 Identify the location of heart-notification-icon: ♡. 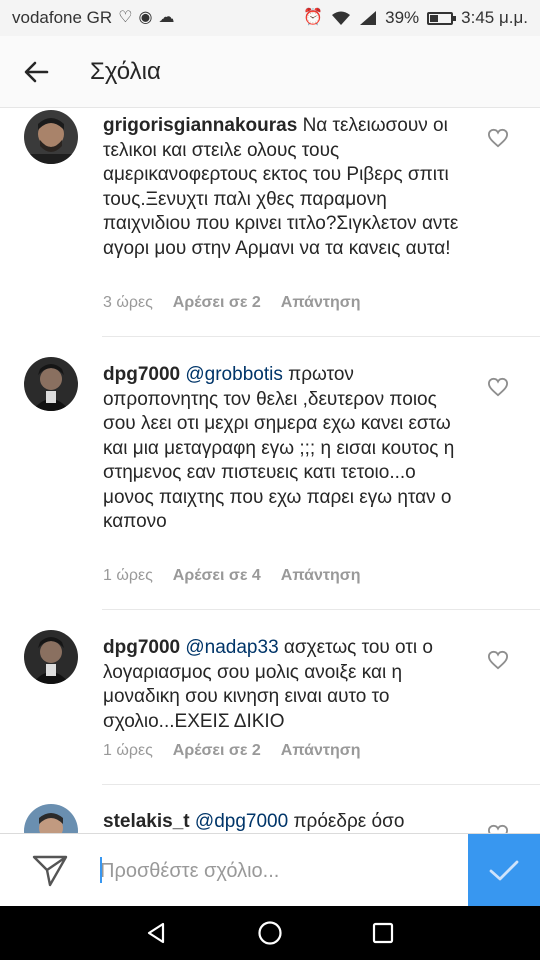
(125, 17).